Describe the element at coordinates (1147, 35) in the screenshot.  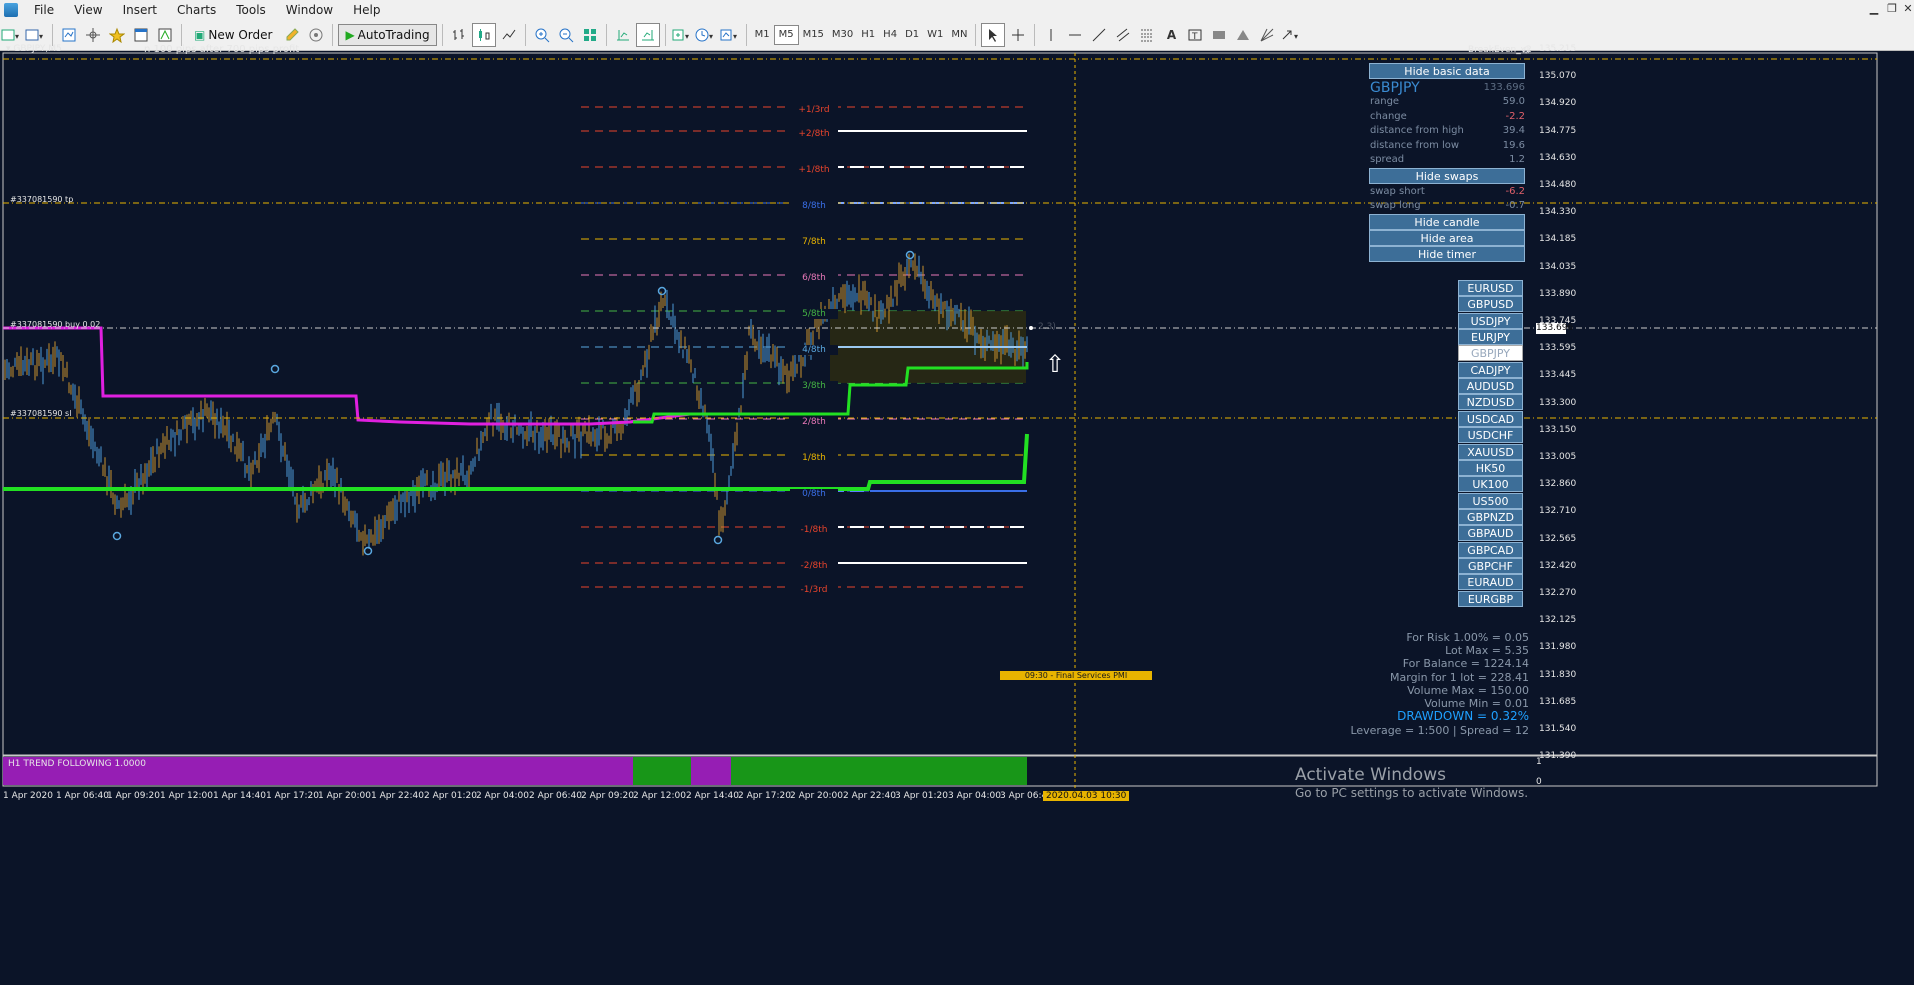
I see `fibonacci-icon` at that location.